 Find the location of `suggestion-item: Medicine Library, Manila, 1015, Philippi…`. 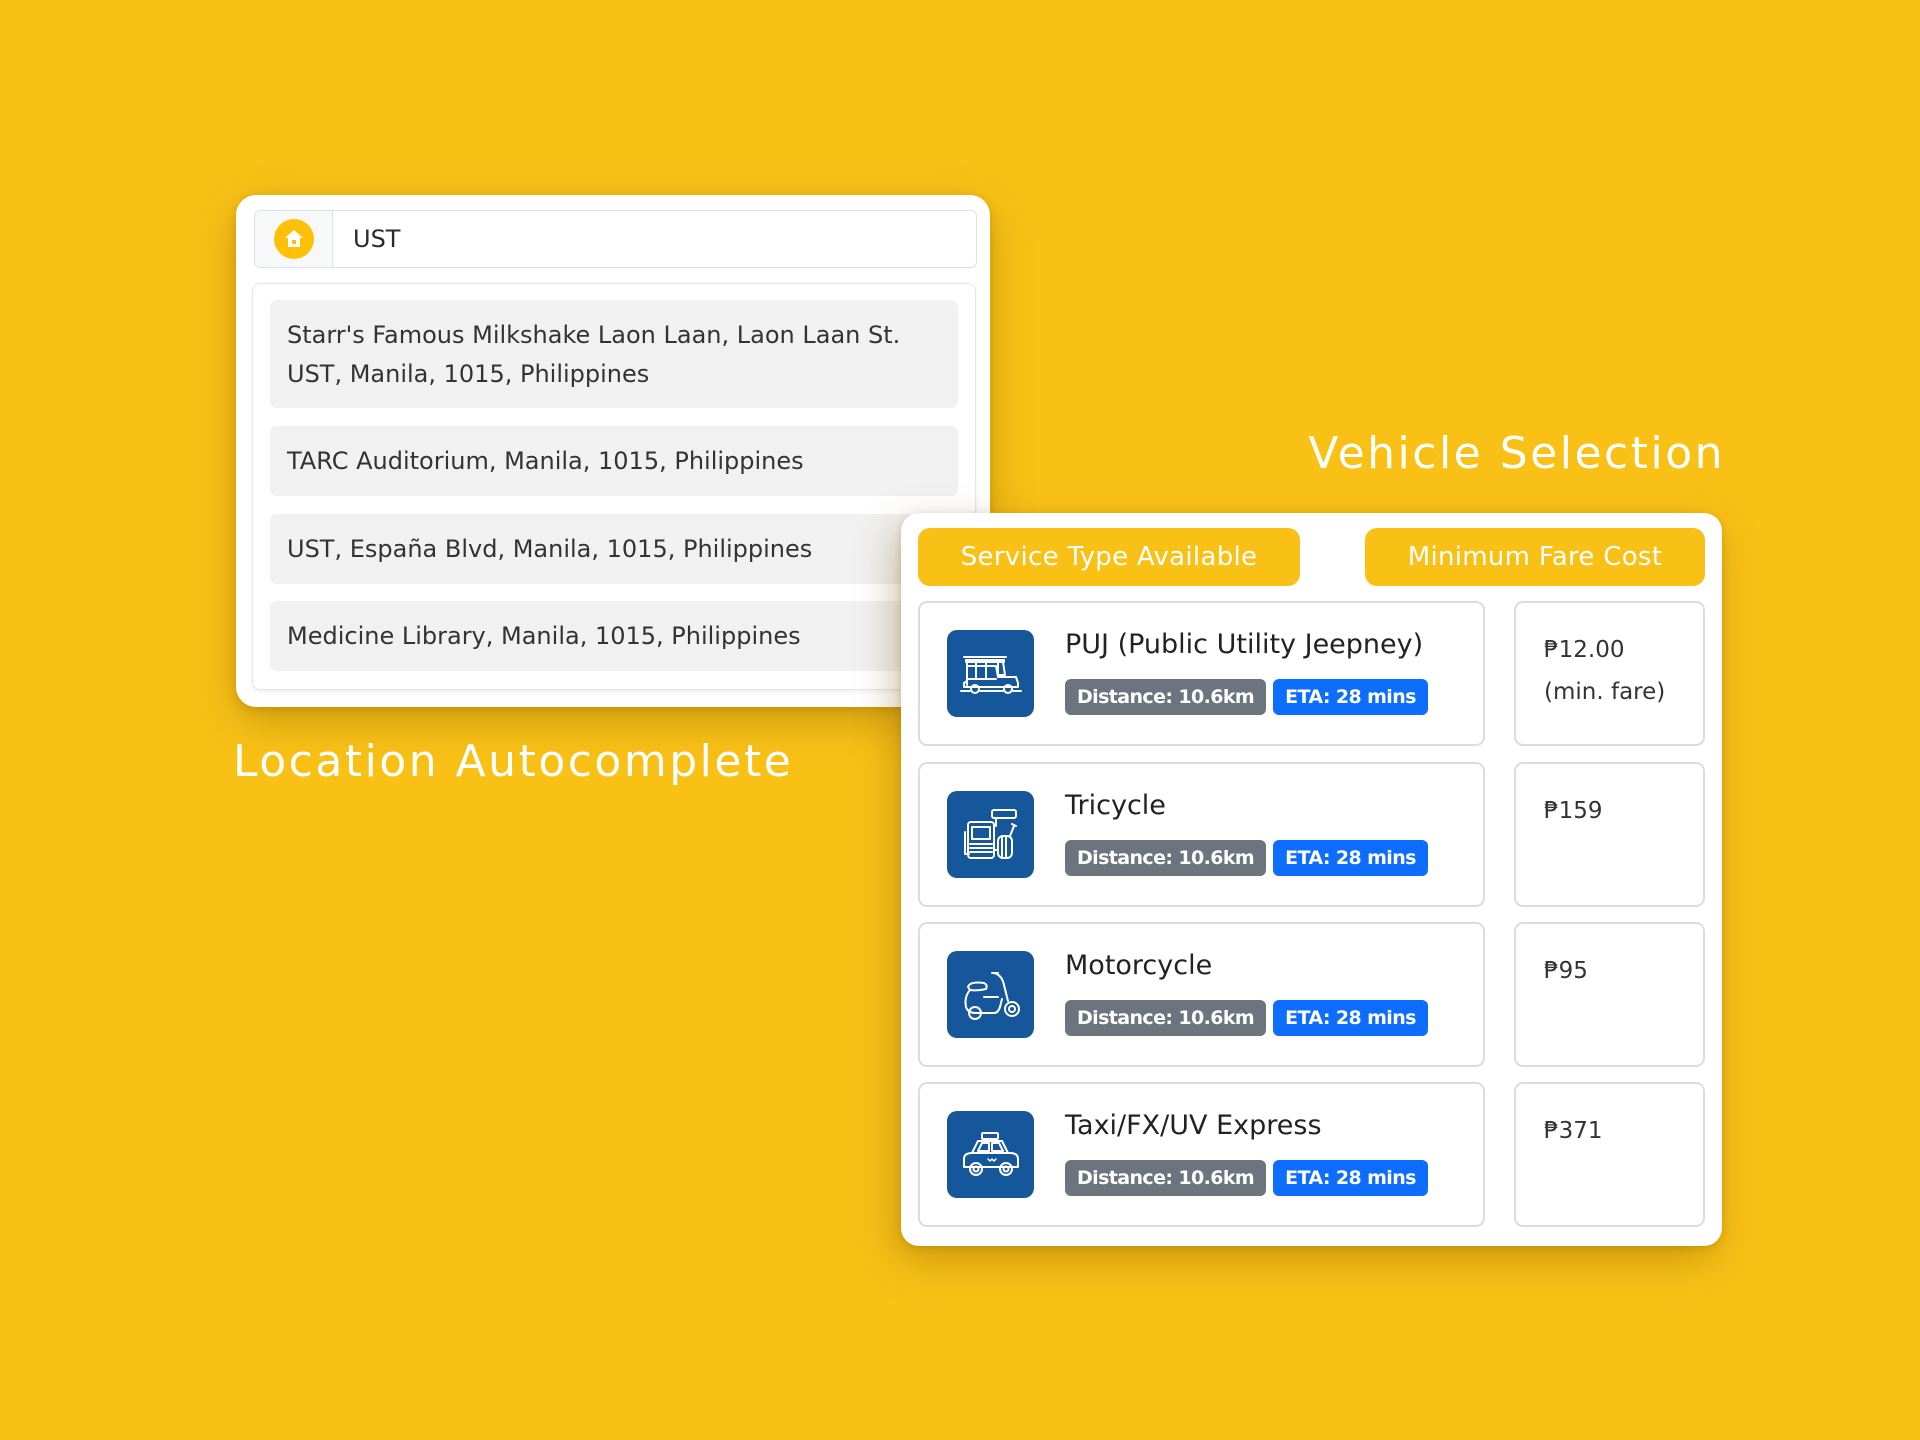

suggestion-item: Medicine Library, Manila, 1015, Philippi… is located at coordinates (614, 636).